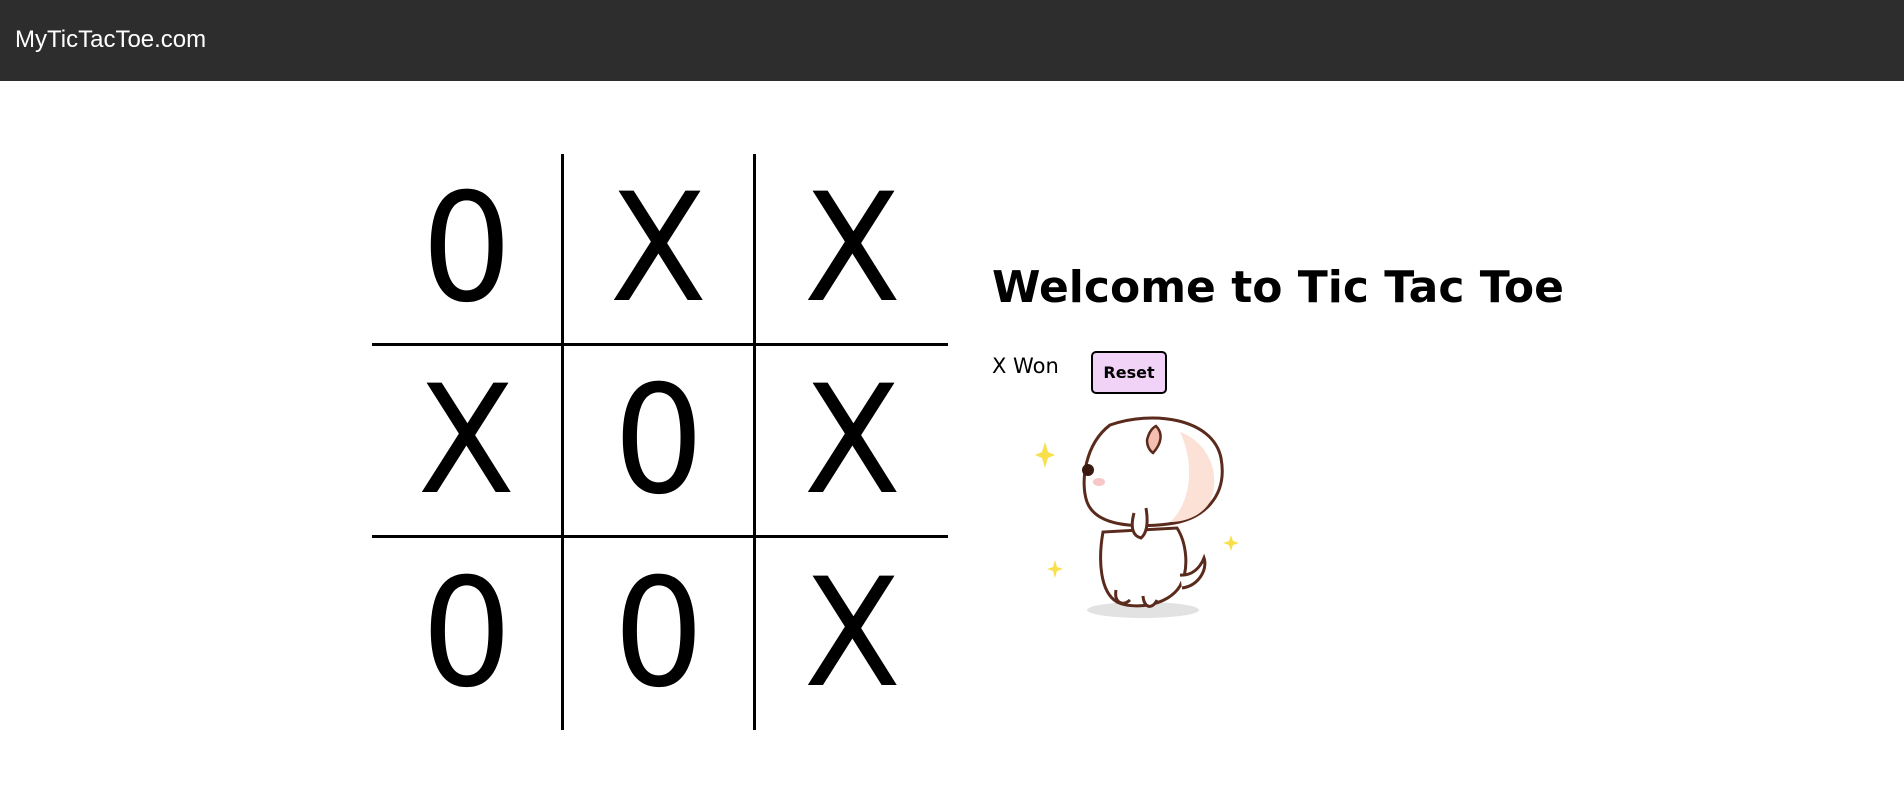 This screenshot has height=809, width=1904. I want to click on board-cell-1-2: X, so click(852, 442).